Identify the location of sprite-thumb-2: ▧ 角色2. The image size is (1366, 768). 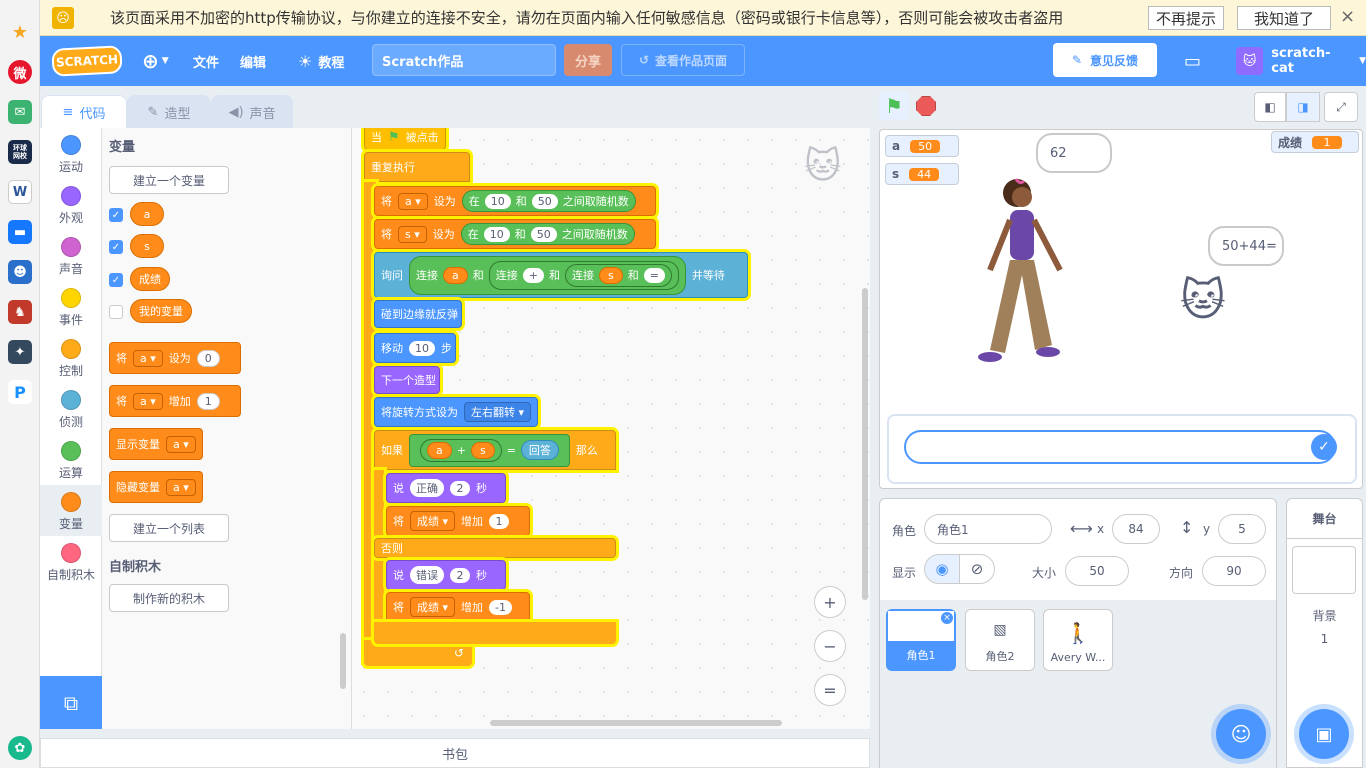
(1000, 640).